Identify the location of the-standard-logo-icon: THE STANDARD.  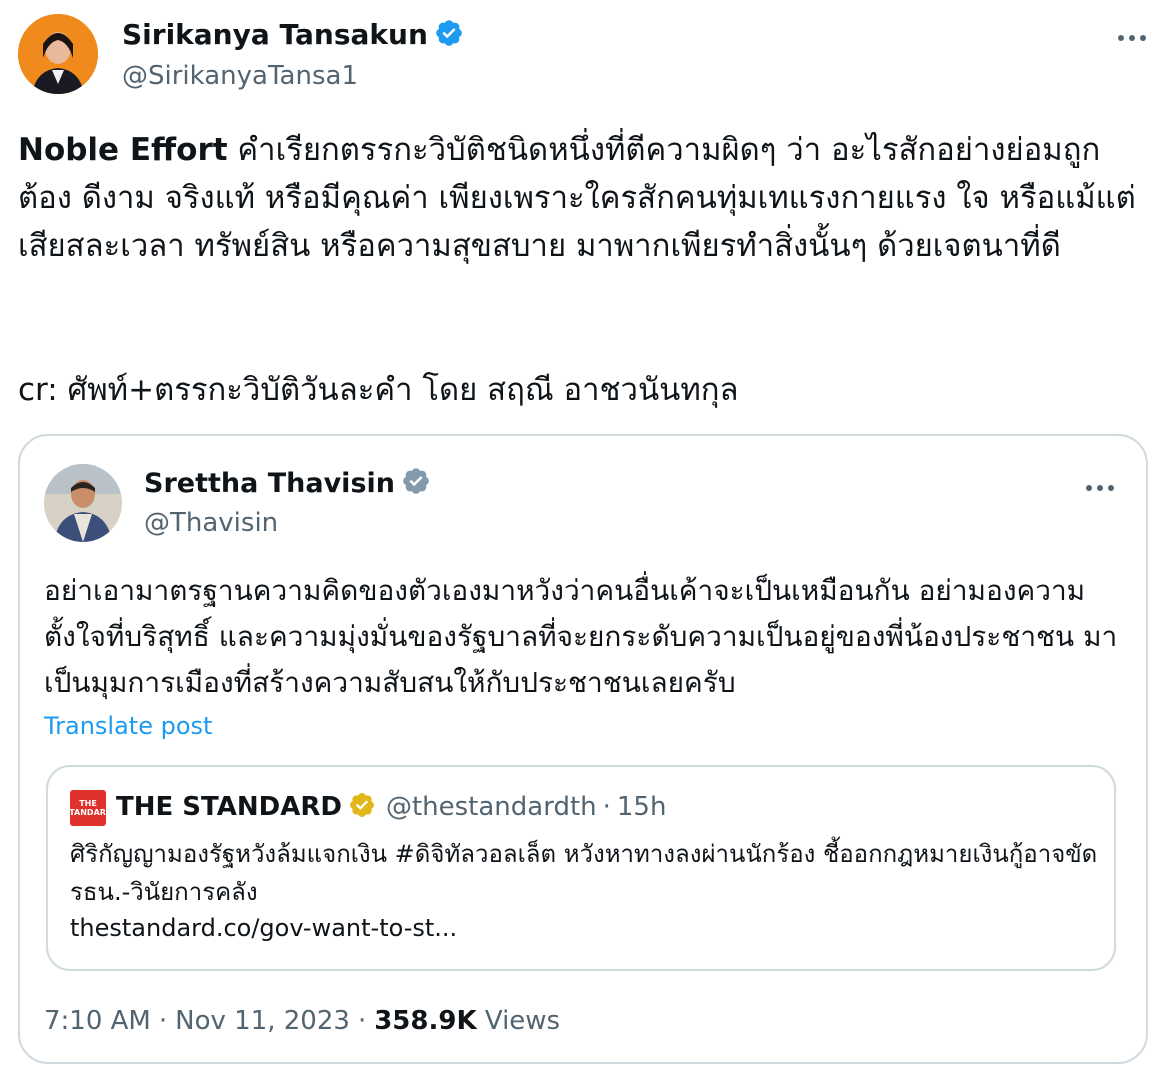
(88, 808).